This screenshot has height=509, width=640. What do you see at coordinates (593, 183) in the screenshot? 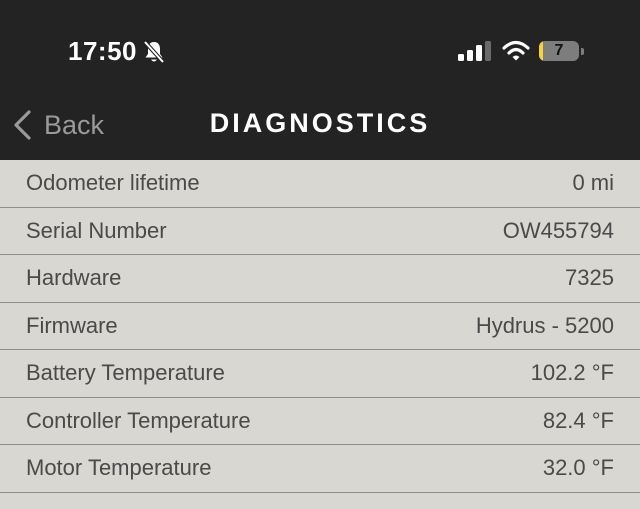
I see `row-value: 0 mi` at bounding box center [593, 183].